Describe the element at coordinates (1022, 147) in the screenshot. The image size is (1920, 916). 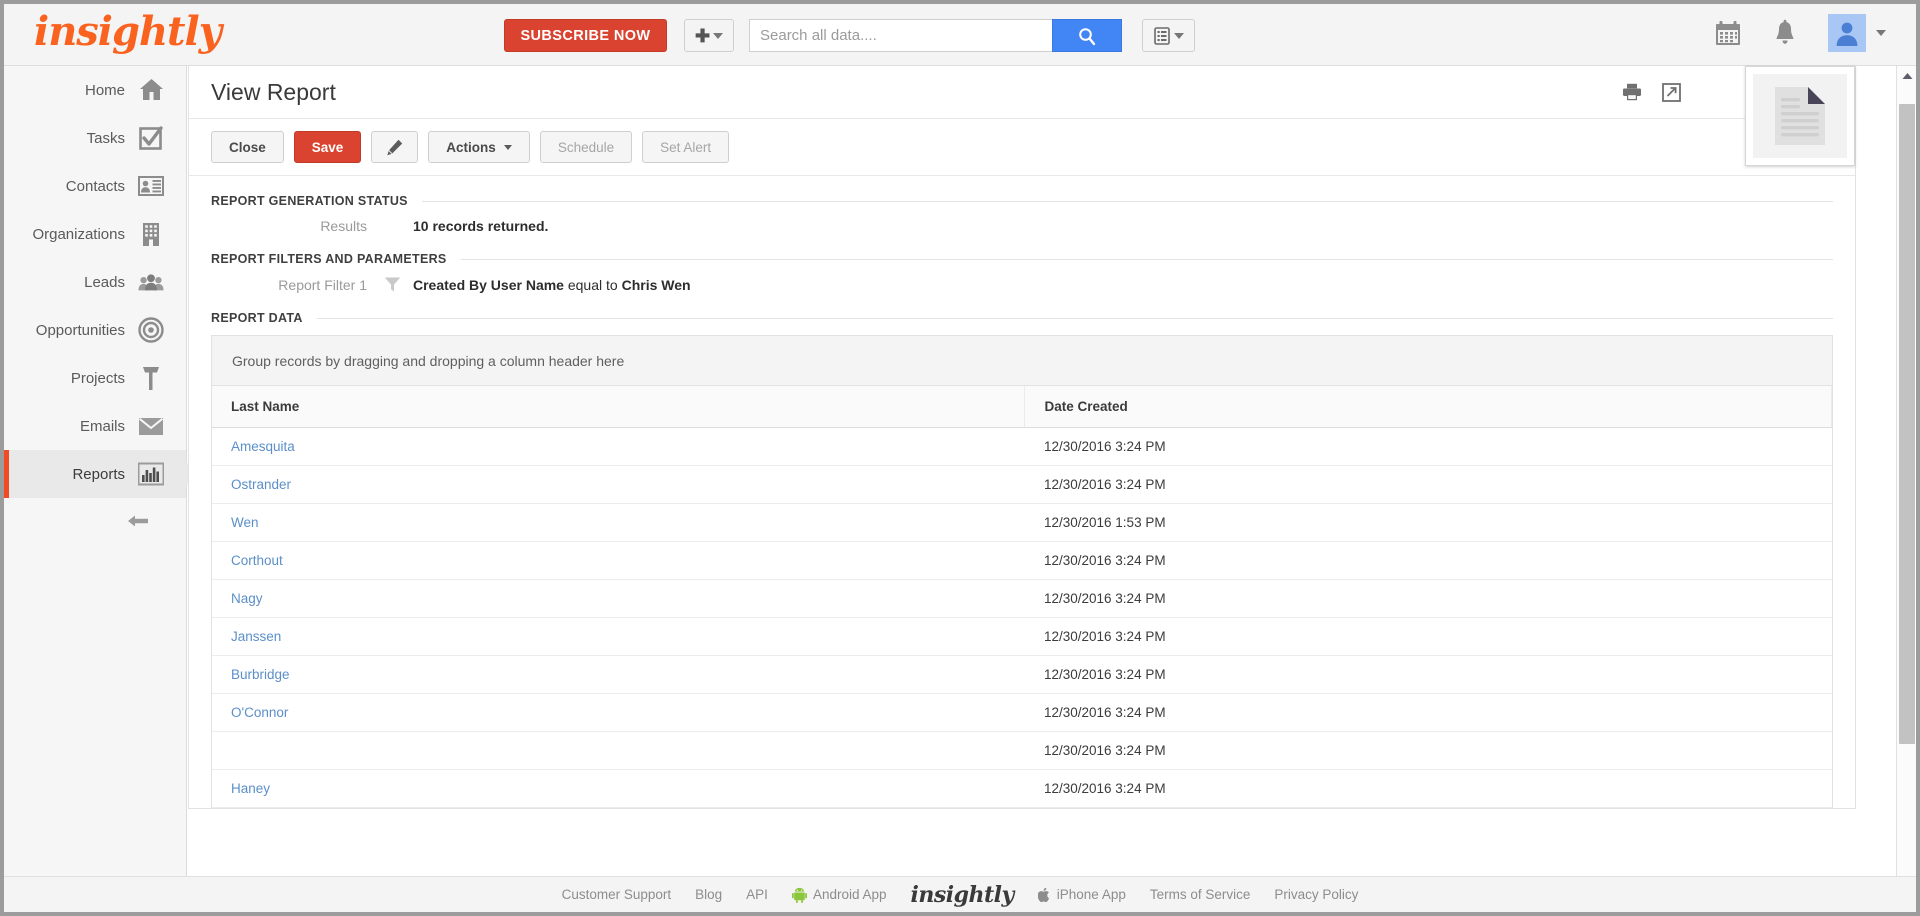
I see `report-toolbar: Close Save Actions Schedule Set Alert` at that location.